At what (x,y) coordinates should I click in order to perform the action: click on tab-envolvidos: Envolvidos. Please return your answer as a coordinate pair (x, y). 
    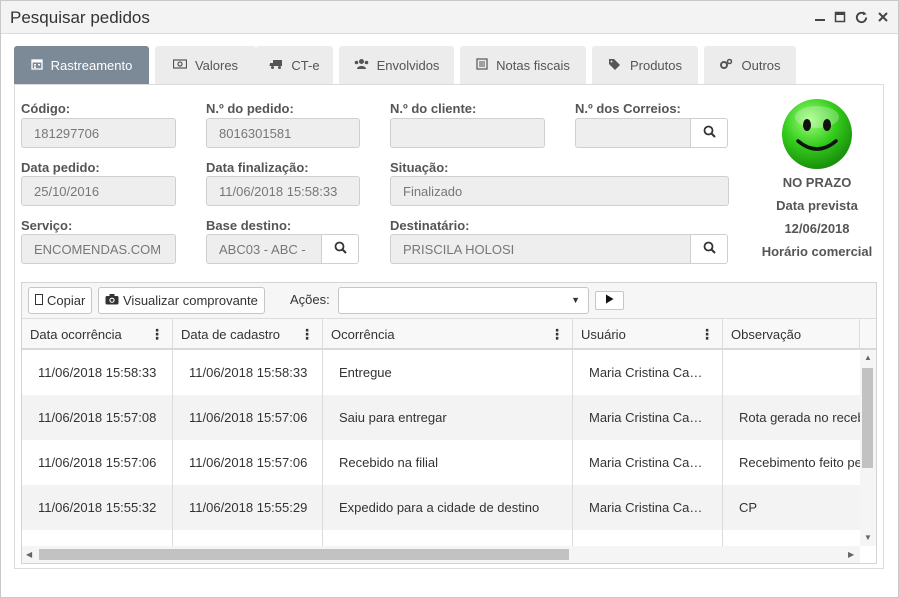
    Looking at the image, I should click on (396, 65).